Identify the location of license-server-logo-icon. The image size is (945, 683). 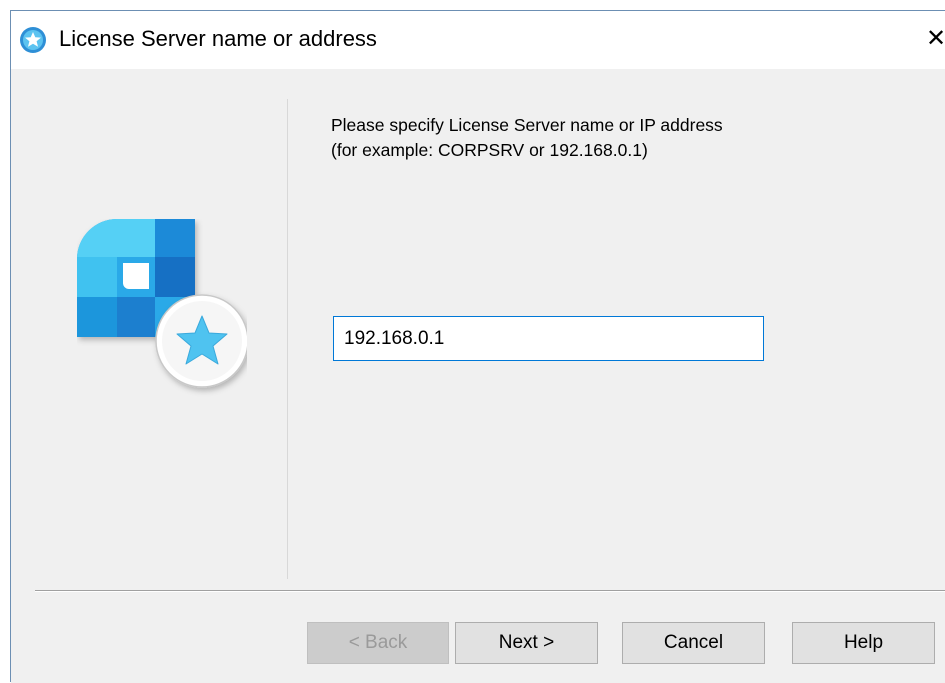
(162, 303).